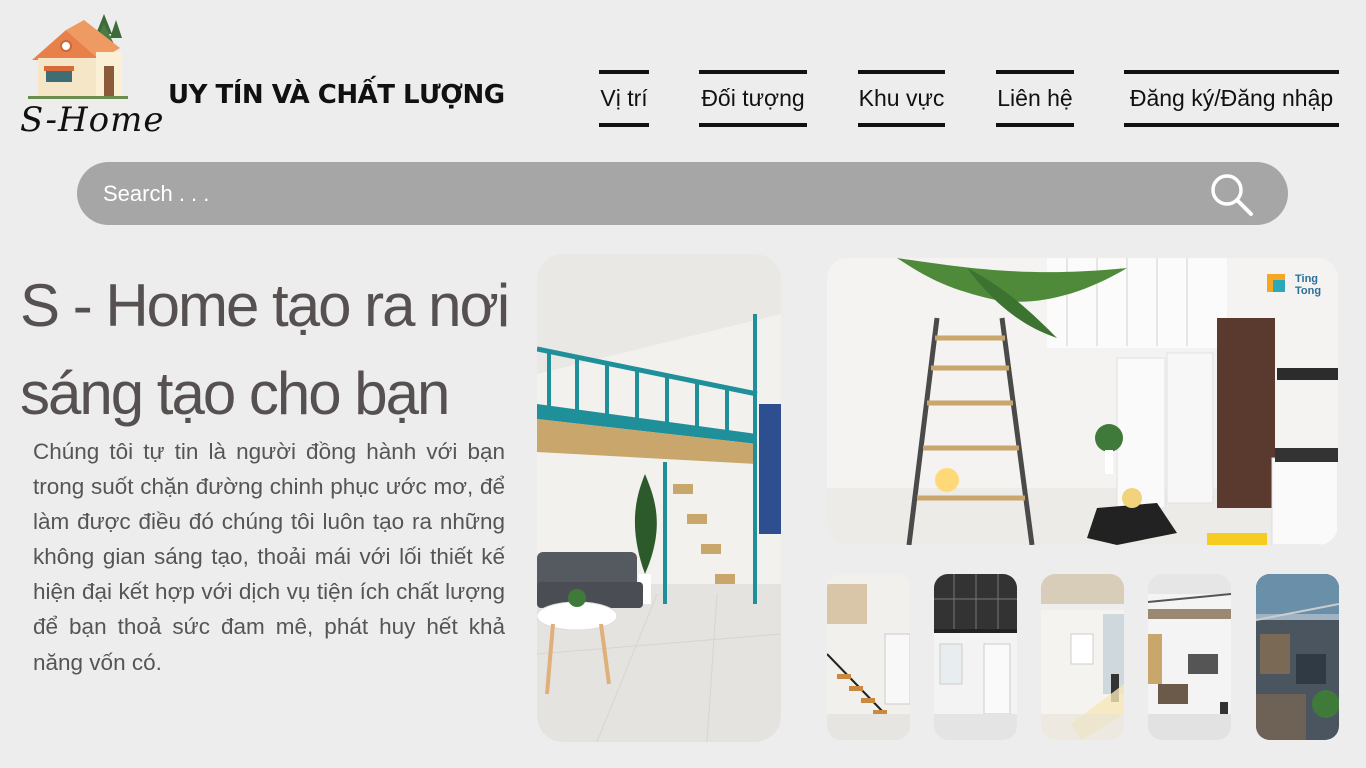 This screenshot has height=768, width=1366. I want to click on search-bar, so click(682, 193).